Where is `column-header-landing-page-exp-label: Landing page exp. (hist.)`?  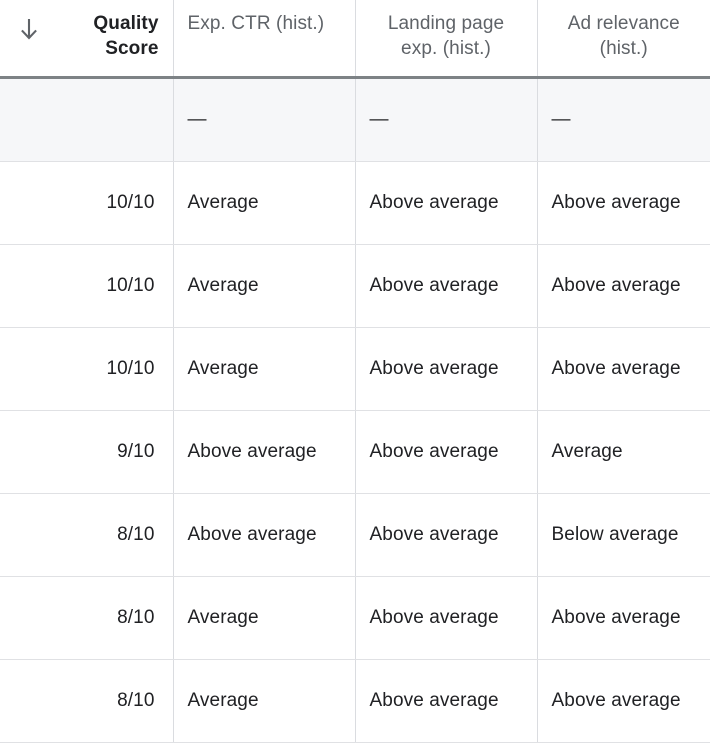 column-header-landing-page-exp-label: Landing page exp. (hist.) is located at coordinates (446, 36).